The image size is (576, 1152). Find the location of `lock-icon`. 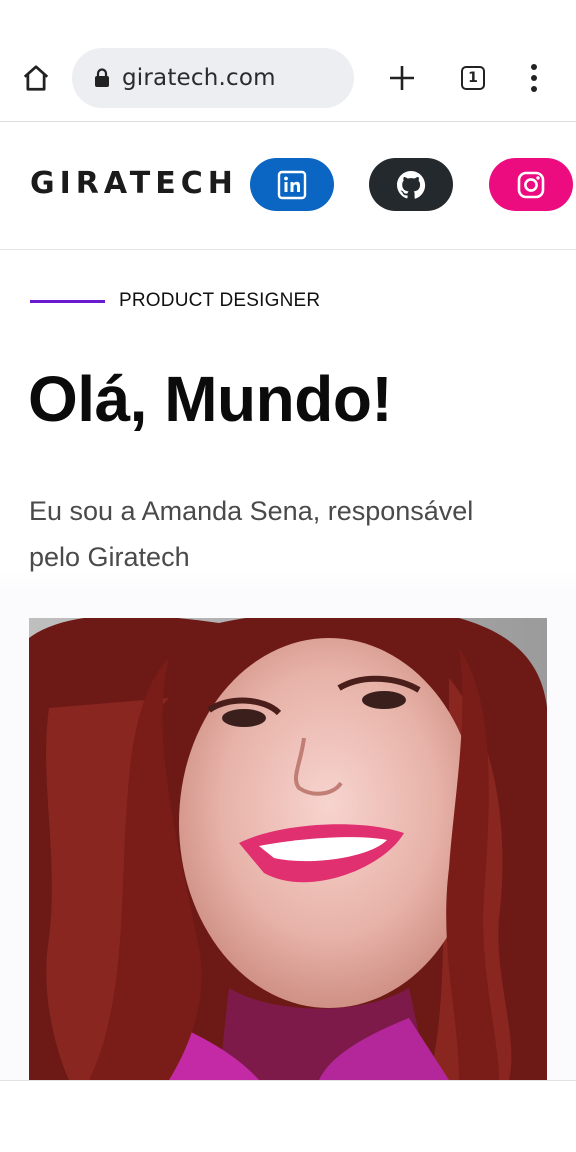

lock-icon is located at coordinates (102, 78).